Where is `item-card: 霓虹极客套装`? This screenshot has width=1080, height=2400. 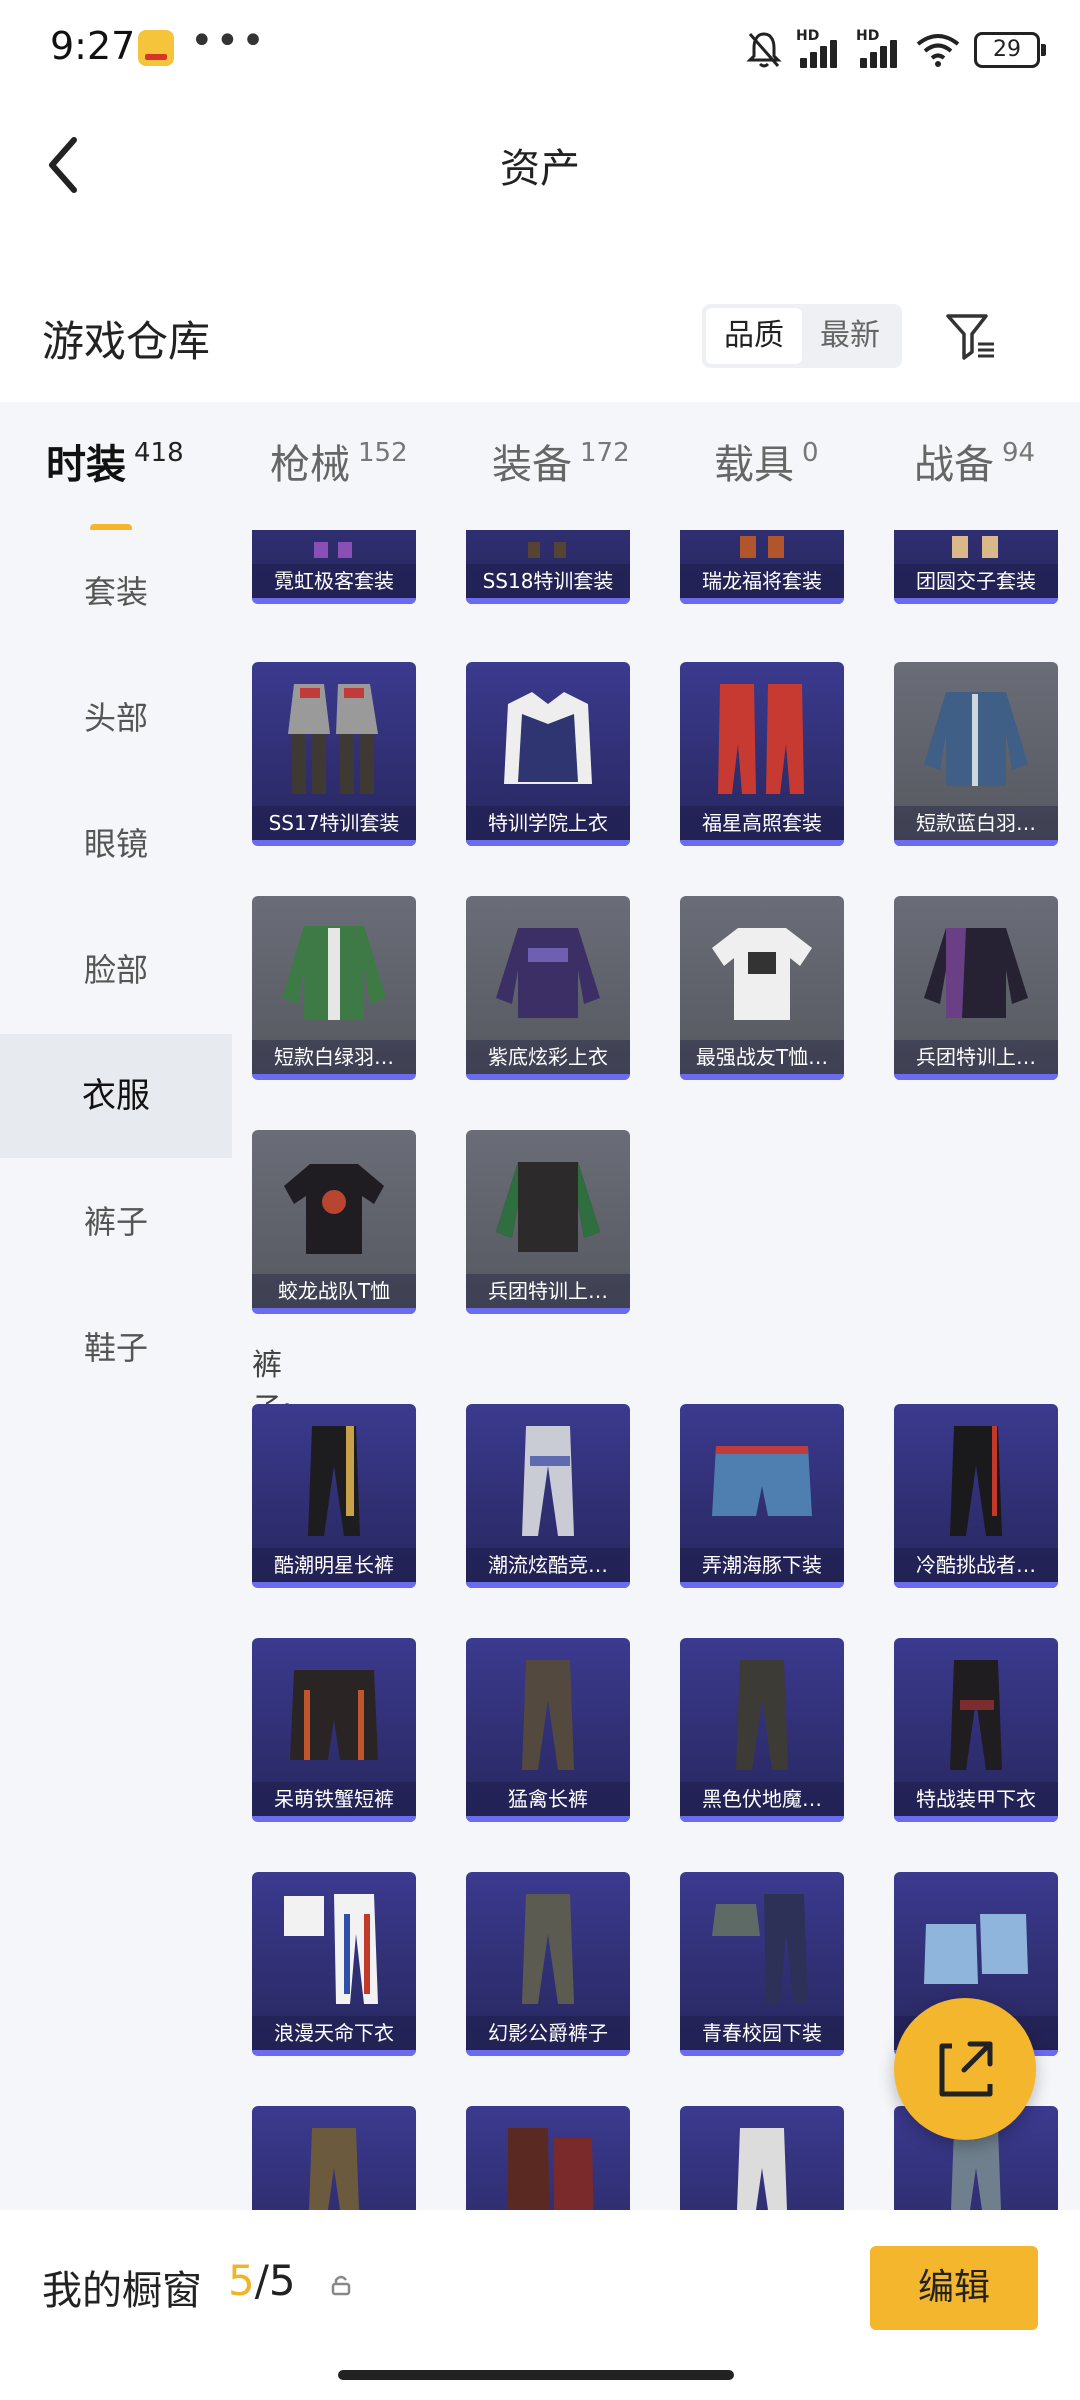 item-card: 霓虹极客套装 is located at coordinates (334, 567).